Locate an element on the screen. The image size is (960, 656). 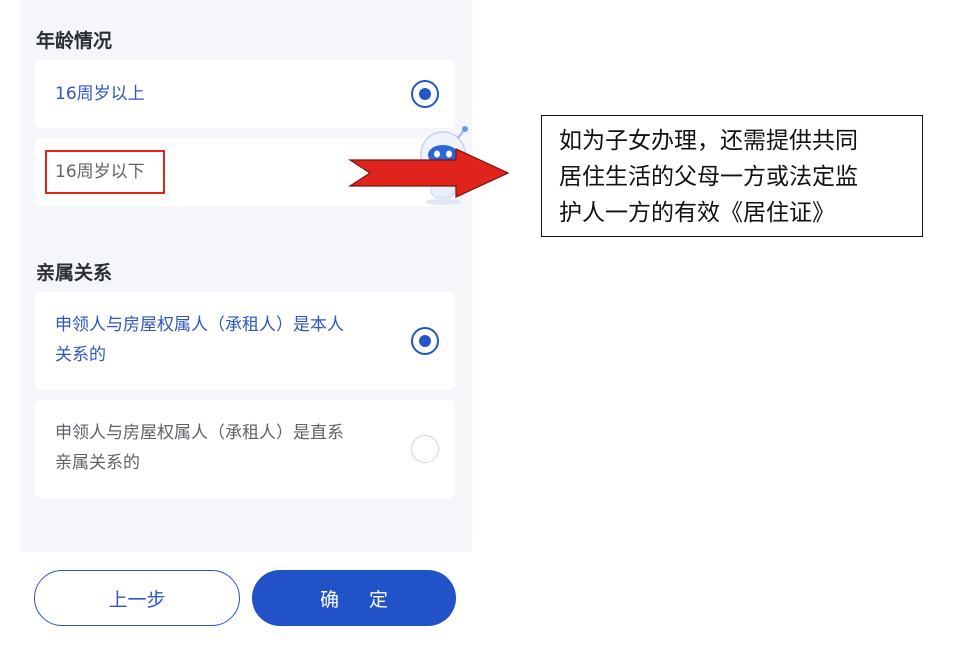
option-self-relation-line2: 关系的 is located at coordinates (80, 355).